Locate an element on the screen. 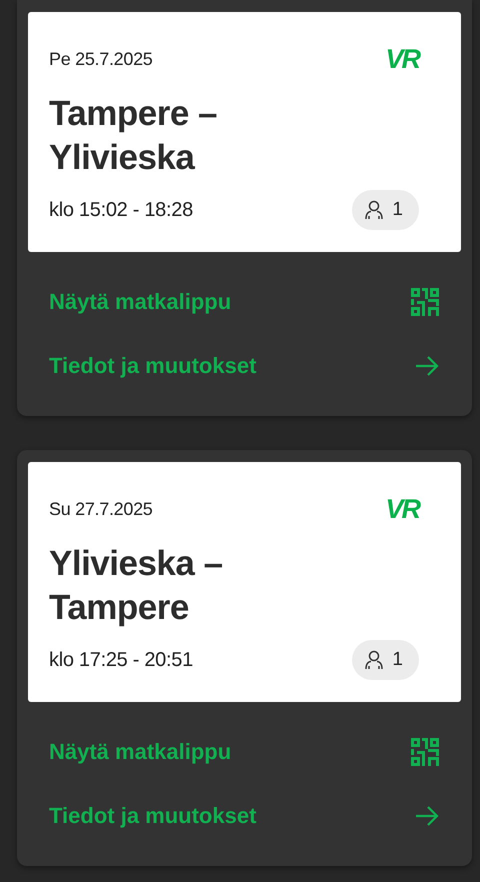 The image size is (480, 882). trip-date: Pe 25.7.2025 is located at coordinates (100, 59).